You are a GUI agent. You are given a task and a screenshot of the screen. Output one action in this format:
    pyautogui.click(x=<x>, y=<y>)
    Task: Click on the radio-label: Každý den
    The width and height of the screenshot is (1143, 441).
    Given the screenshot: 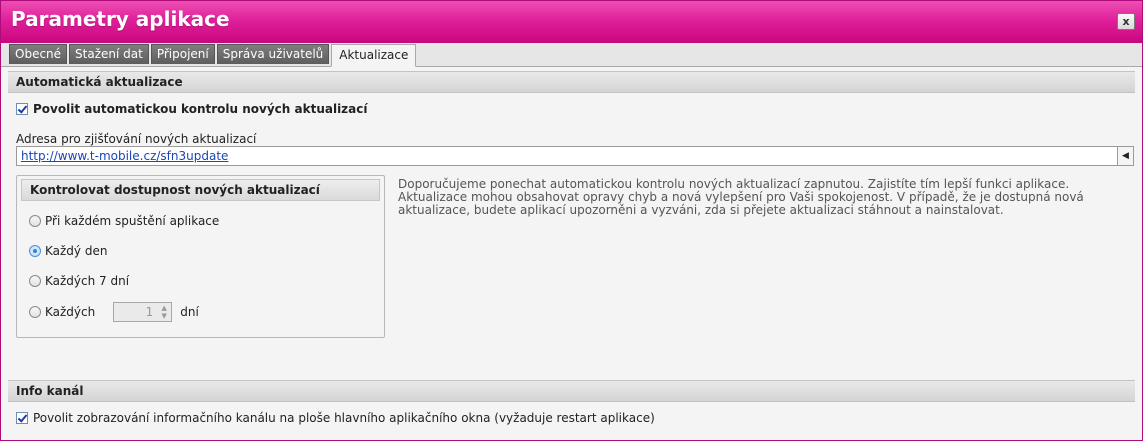 What is the action you would take?
    pyautogui.click(x=76, y=251)
    